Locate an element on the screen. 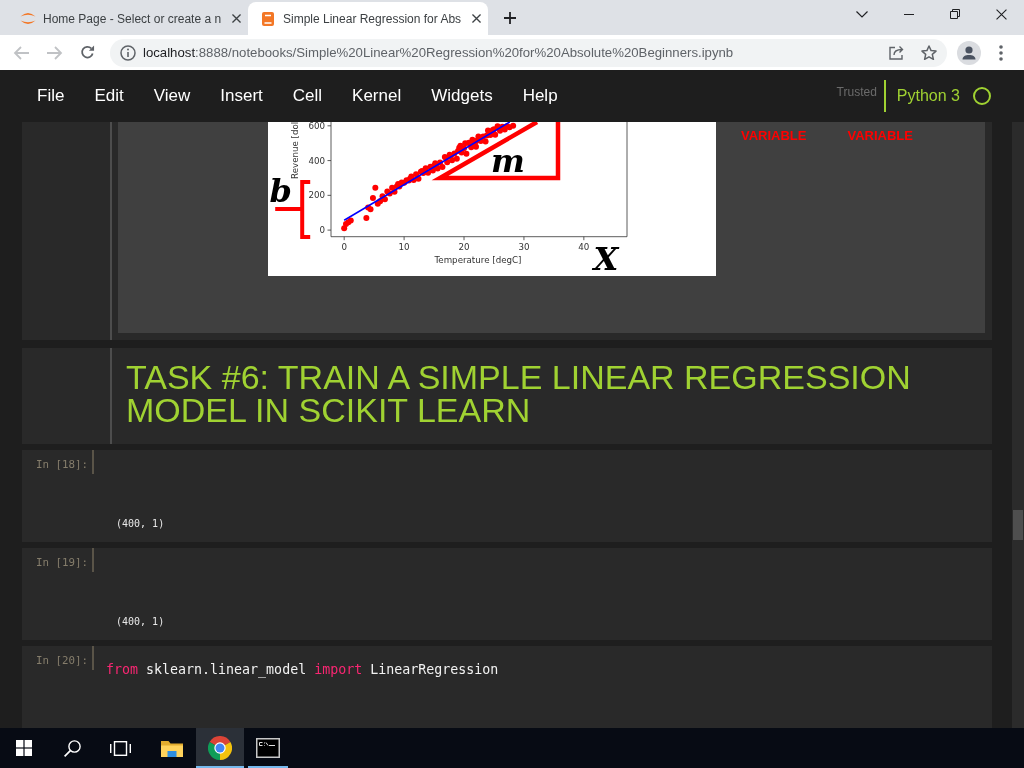 This screenshot has height=768, width=1024. arrow-left-icon is located at coordinates (21, 52).